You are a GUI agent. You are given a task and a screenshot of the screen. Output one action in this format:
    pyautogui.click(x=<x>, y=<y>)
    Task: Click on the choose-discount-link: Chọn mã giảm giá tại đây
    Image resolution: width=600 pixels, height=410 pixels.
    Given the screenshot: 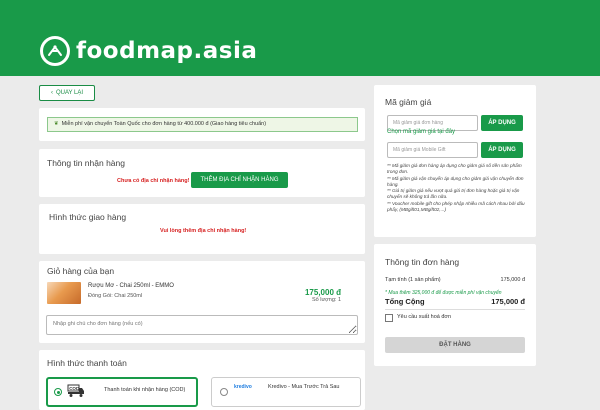 What is the action you would take?
    pyautogui.click(x=421, y=132)
    